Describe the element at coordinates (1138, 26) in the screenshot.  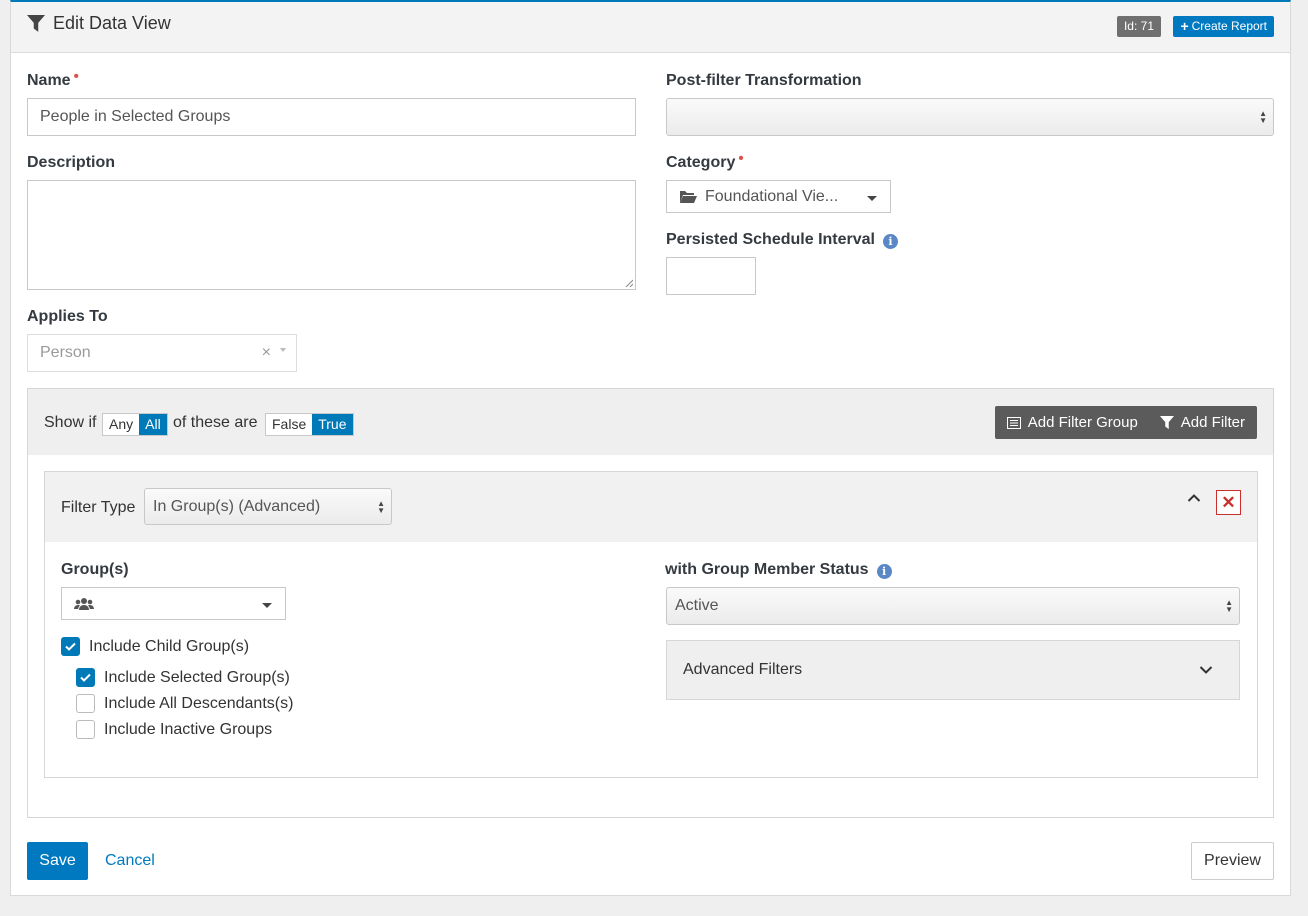
I see `id-badge: Id: 71` at that location.